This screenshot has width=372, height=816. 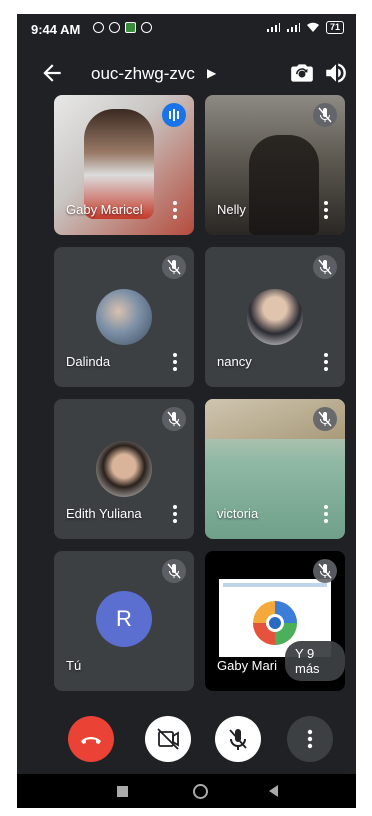 What do you see at coordinates (211, 73) in the screenshot?
I see `caret-right-icon: ▶` at bounding box center [211, 73].